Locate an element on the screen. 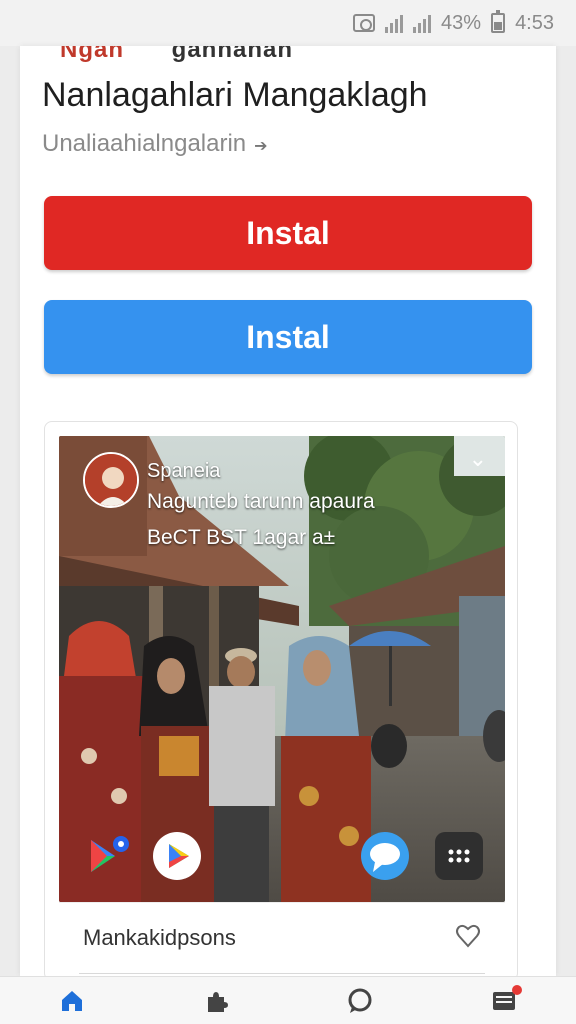  play-icon is located at coordinates (177, 856).